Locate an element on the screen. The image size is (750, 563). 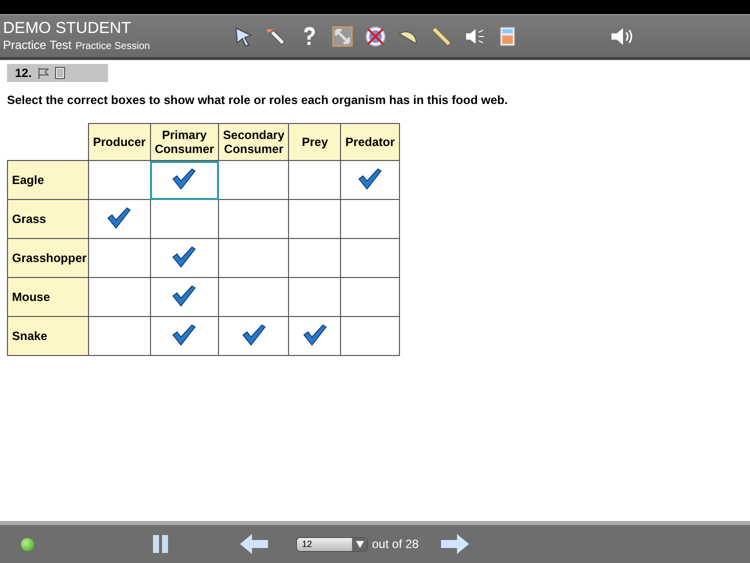
column-header: Primary Consumer is located at coordinates (184, 142).